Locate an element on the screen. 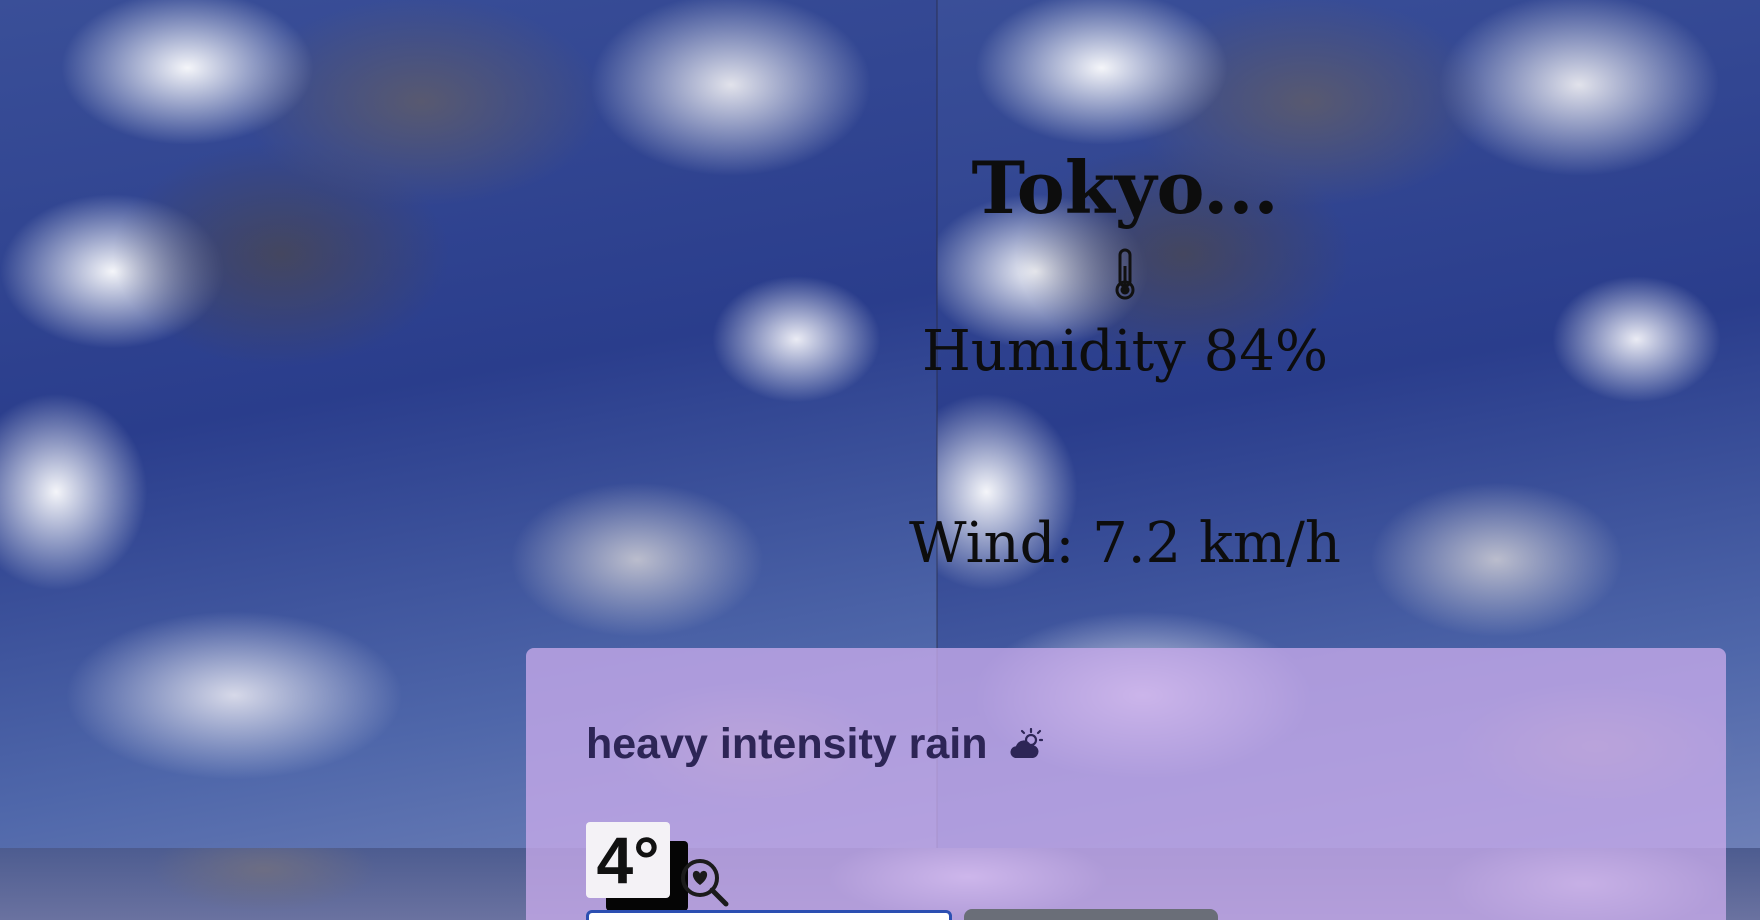 The width and height of the screenshot is (1760, 920). cloud-sun-icon is located at coordinates (1027, 743).